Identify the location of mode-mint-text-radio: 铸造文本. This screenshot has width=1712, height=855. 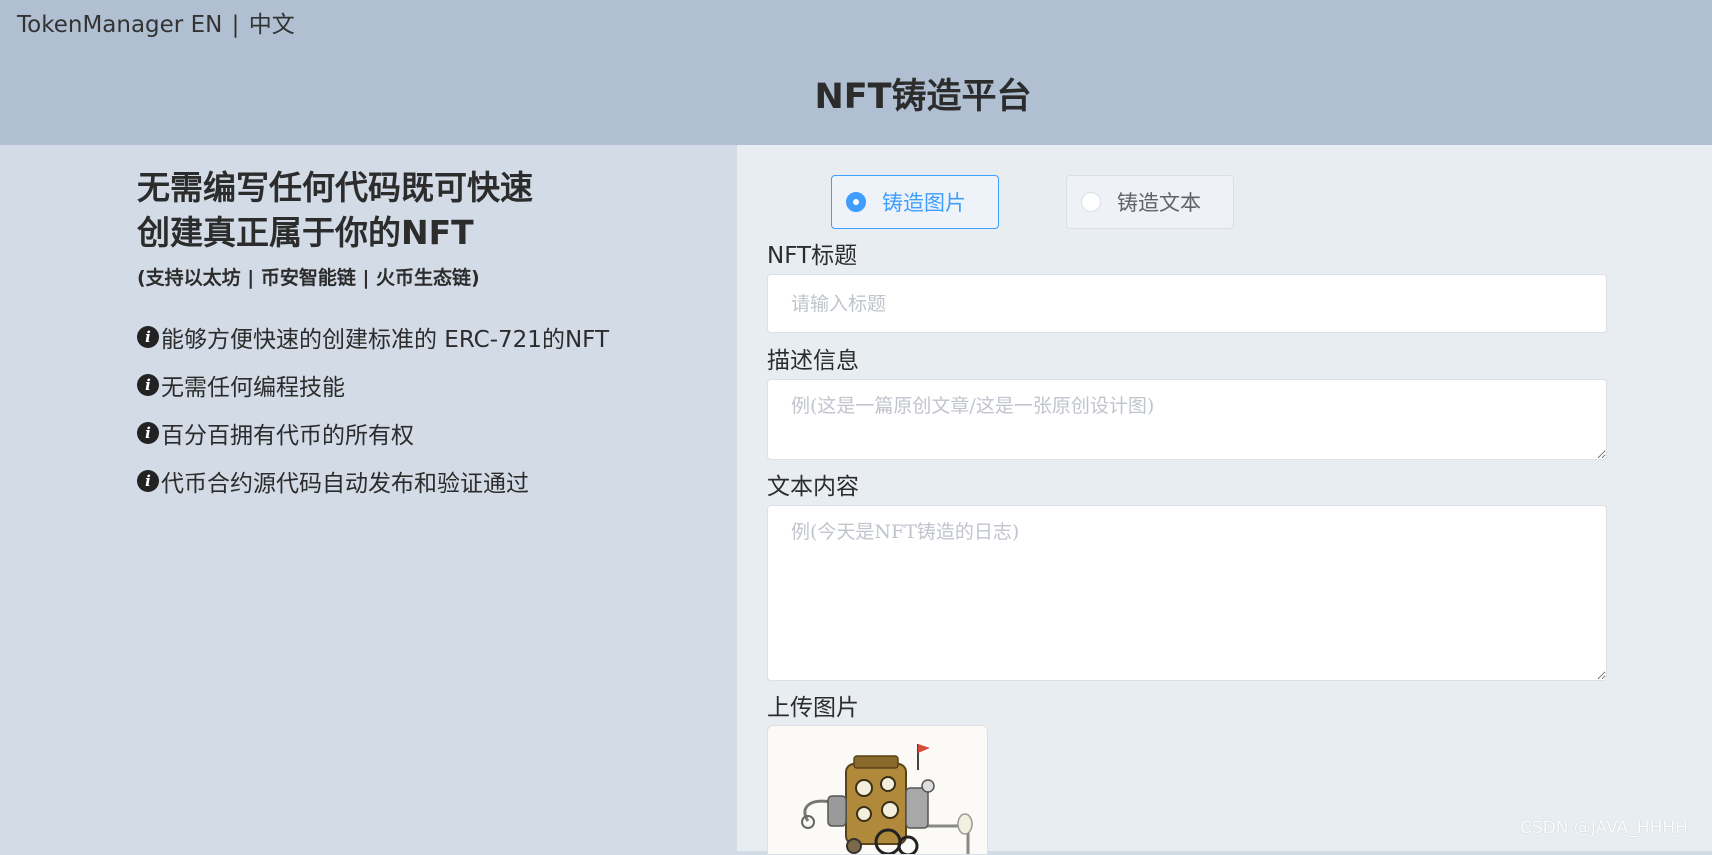
(1150, 202).